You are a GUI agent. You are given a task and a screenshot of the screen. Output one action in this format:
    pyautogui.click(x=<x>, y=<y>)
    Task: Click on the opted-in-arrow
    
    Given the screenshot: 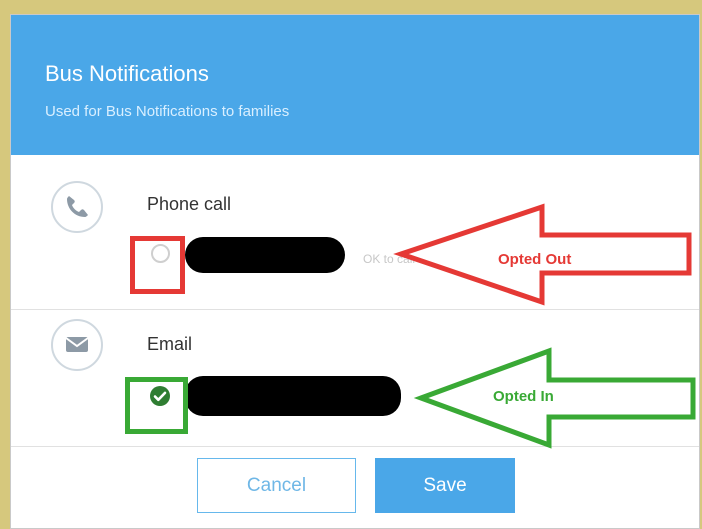 What is the action you would take?
    pyautogui.click(x=554, y=398)
    